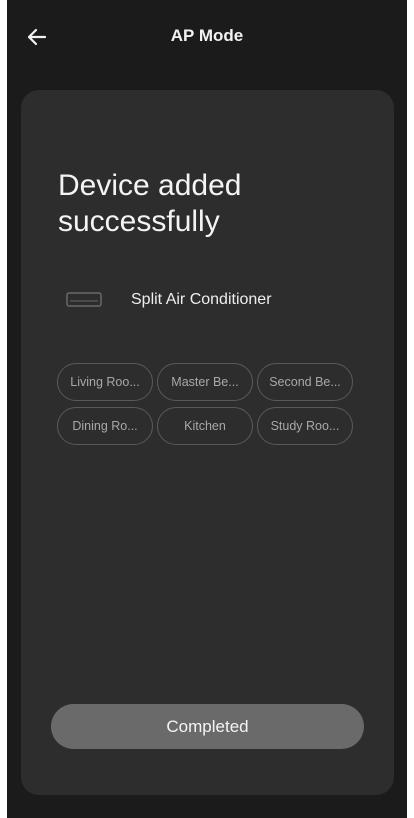 This screenshot has height=818, width=414. I want to click on device-name: Split Air Conditioner, so click(201, 299).